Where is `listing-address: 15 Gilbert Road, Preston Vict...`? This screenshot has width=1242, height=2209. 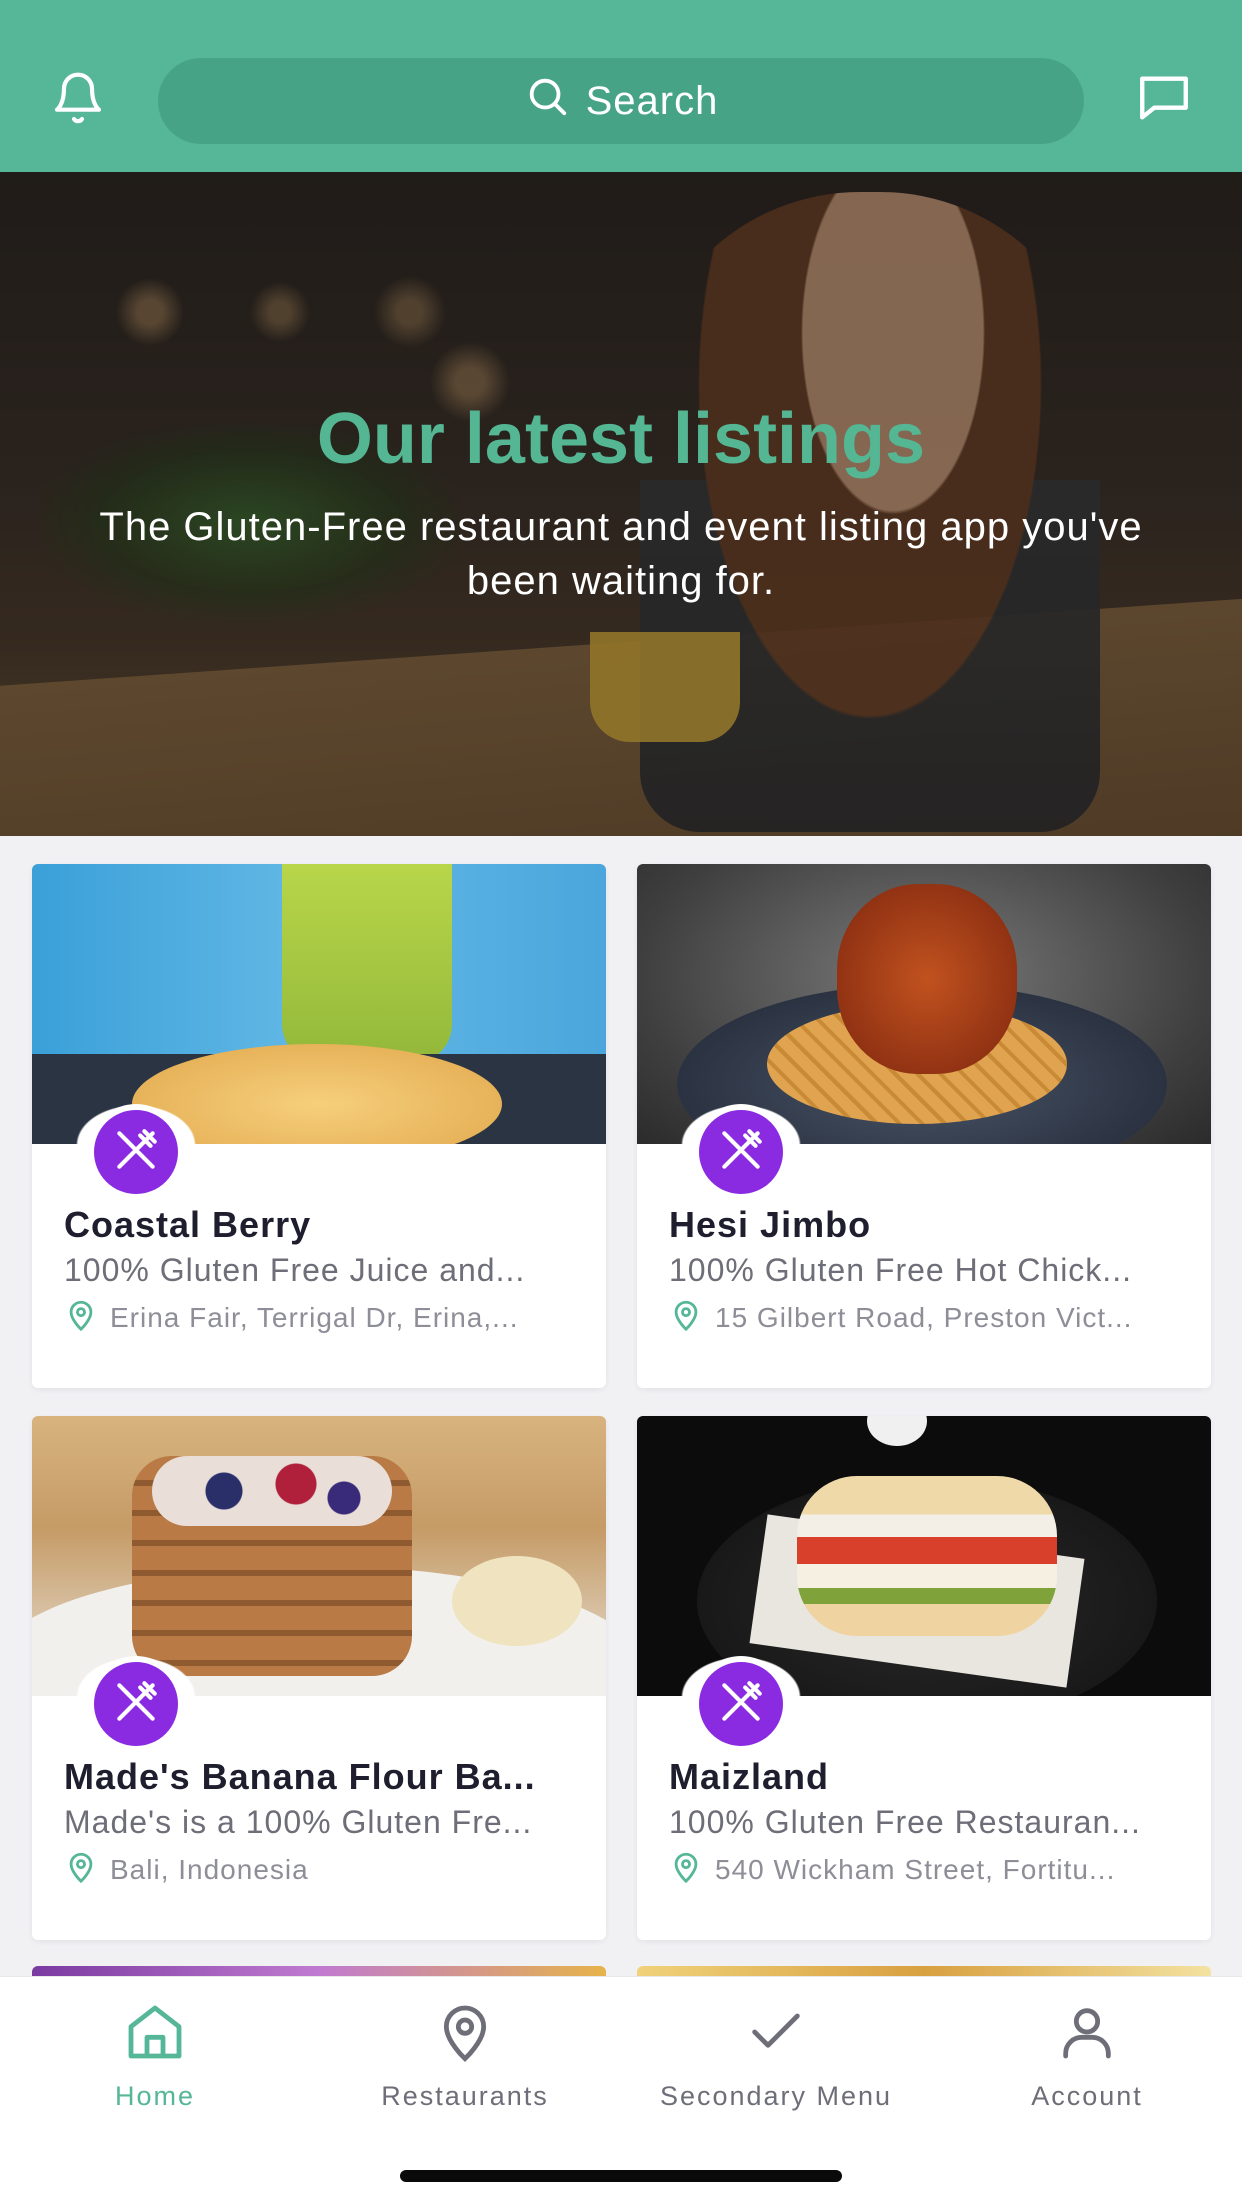 listing-address: 15 Gilbert Road, Preston Vict... is located at coordinates (924, 1317).